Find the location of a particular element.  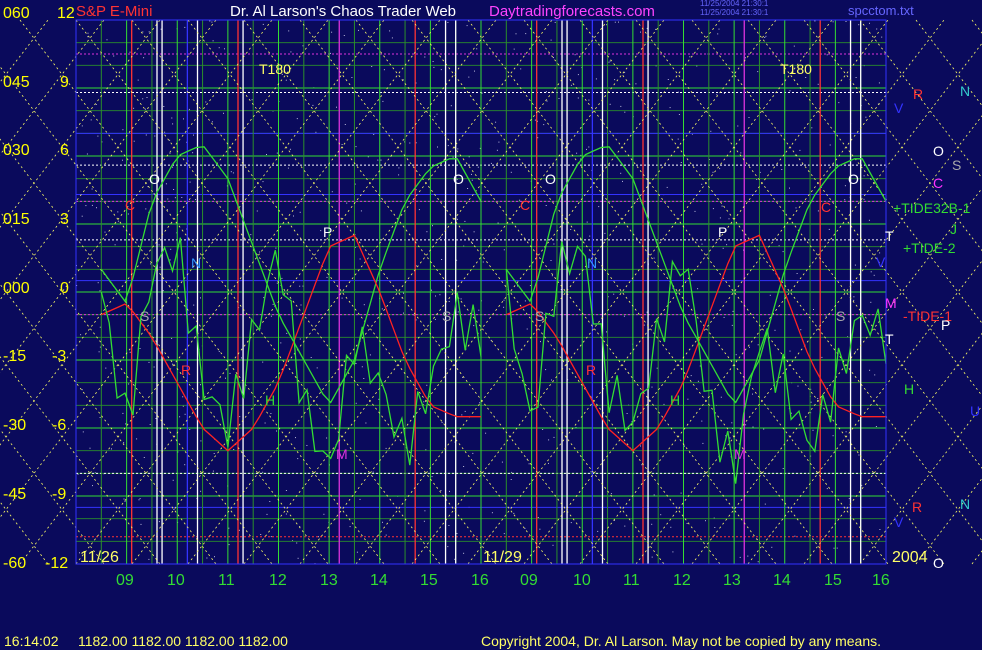

cycle-marker-s: S is located at coordinates (145, 316).